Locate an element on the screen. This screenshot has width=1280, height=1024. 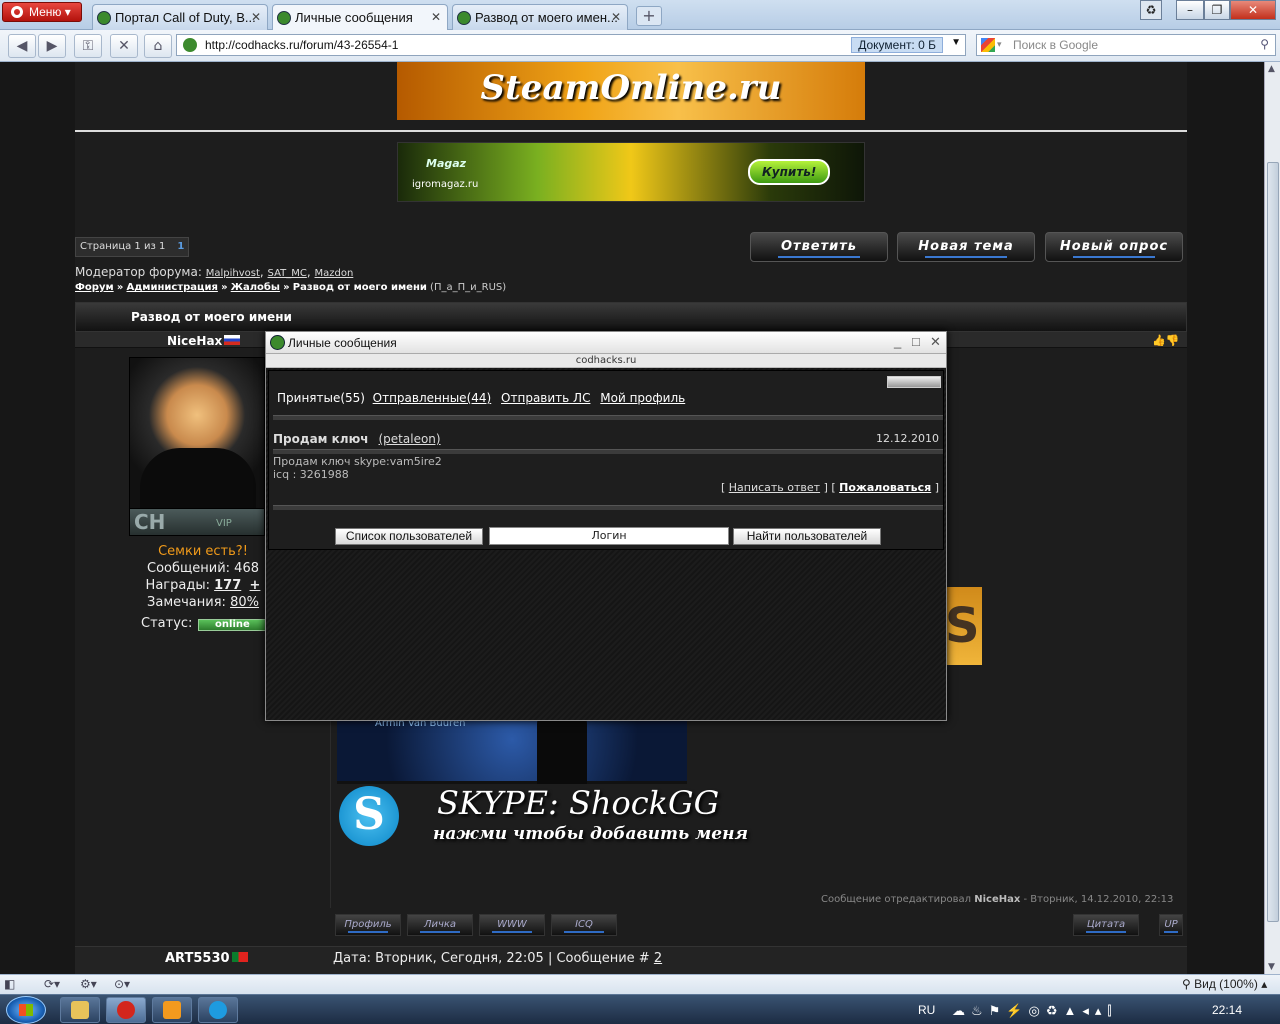
awards-link: 177 is located at coordinates (227, 585).